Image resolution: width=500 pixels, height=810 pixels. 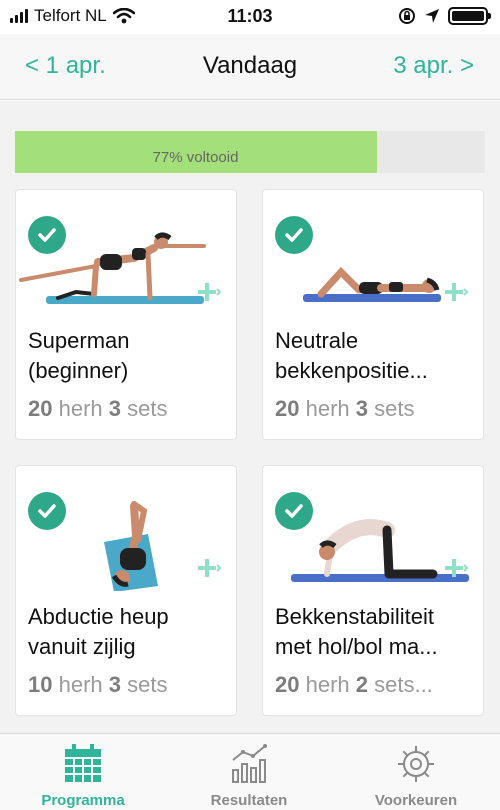 What do you see at coordinates (416, 800) in the screenshot?
I see `tab-label: Voorkeuren` at bounding box center [416, 800].